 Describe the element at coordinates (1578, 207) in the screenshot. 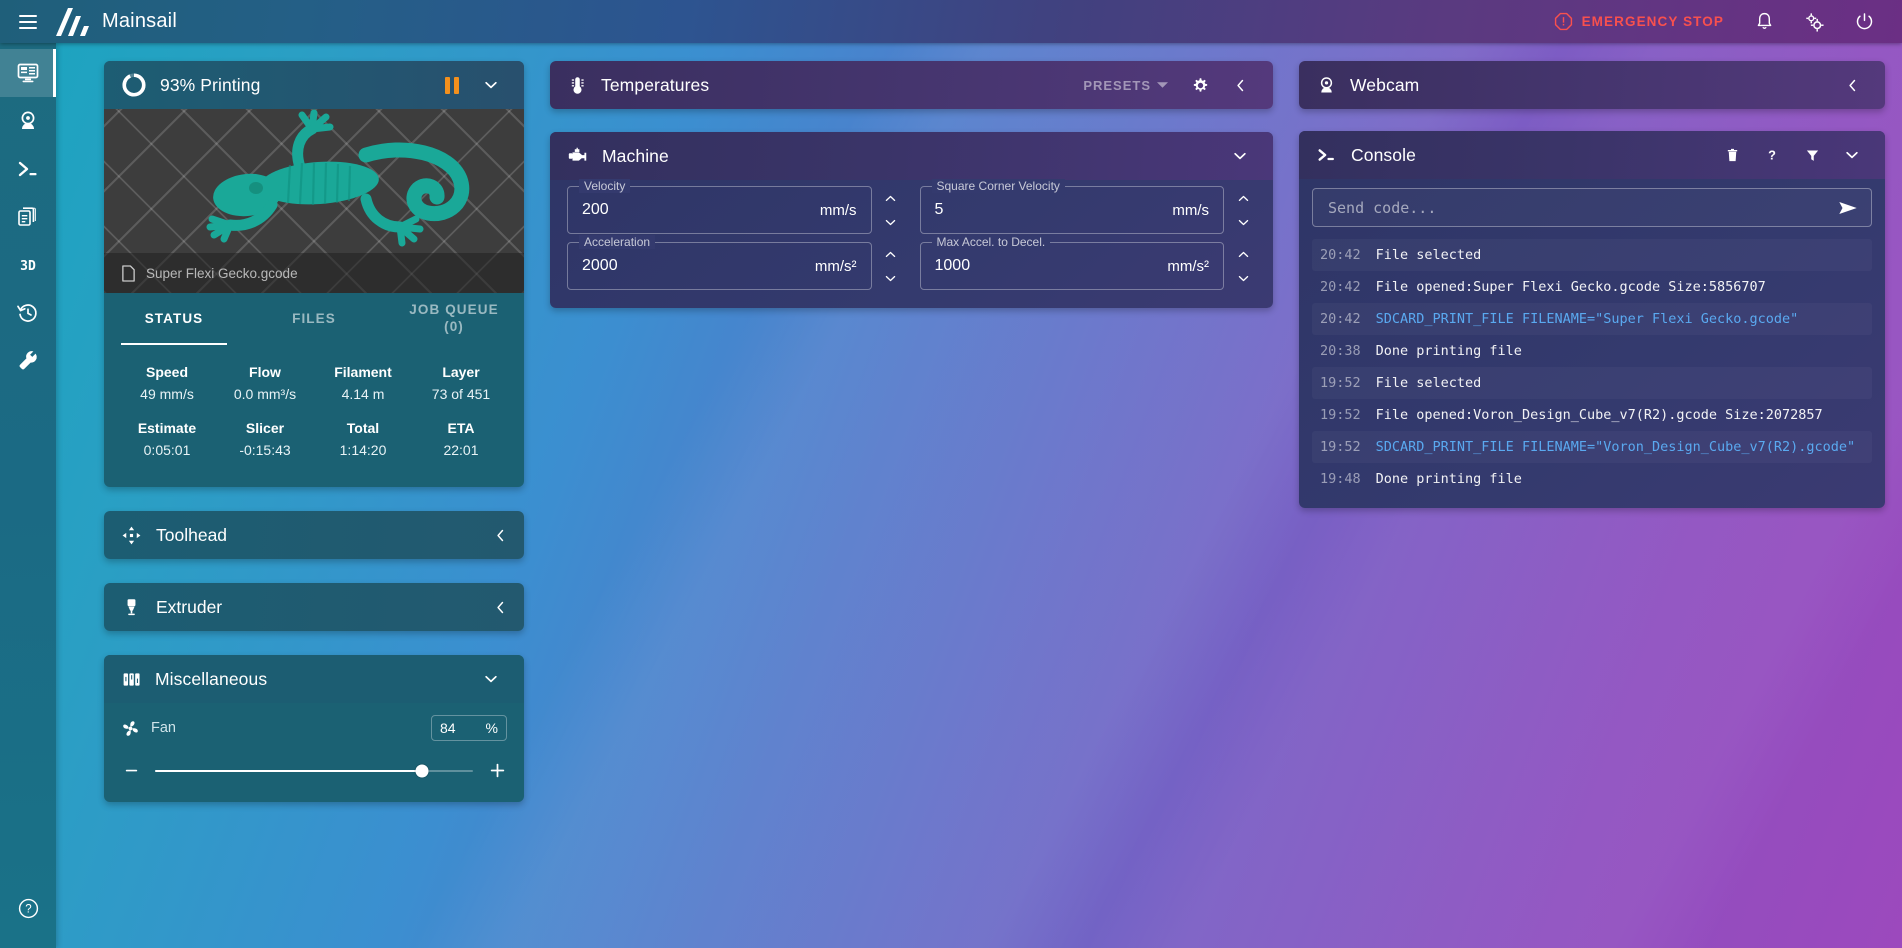

I see `console-send-input` at that location.